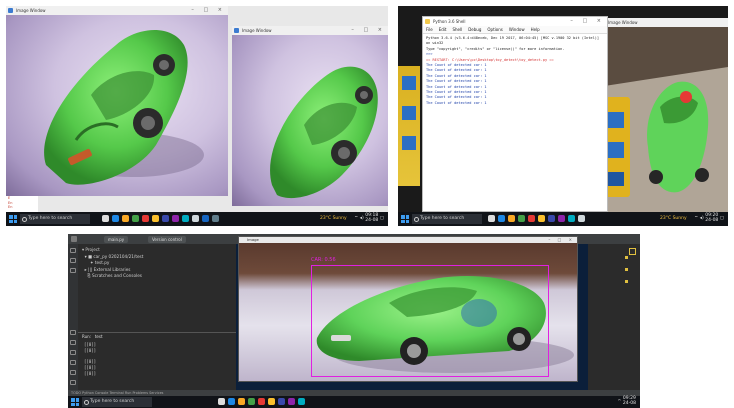  Describe the element at coordinates (90, 359) in the screenshot. I see `run-output: [[0]] [[0]] [[0]] [[0]] [[0]]` at that location.